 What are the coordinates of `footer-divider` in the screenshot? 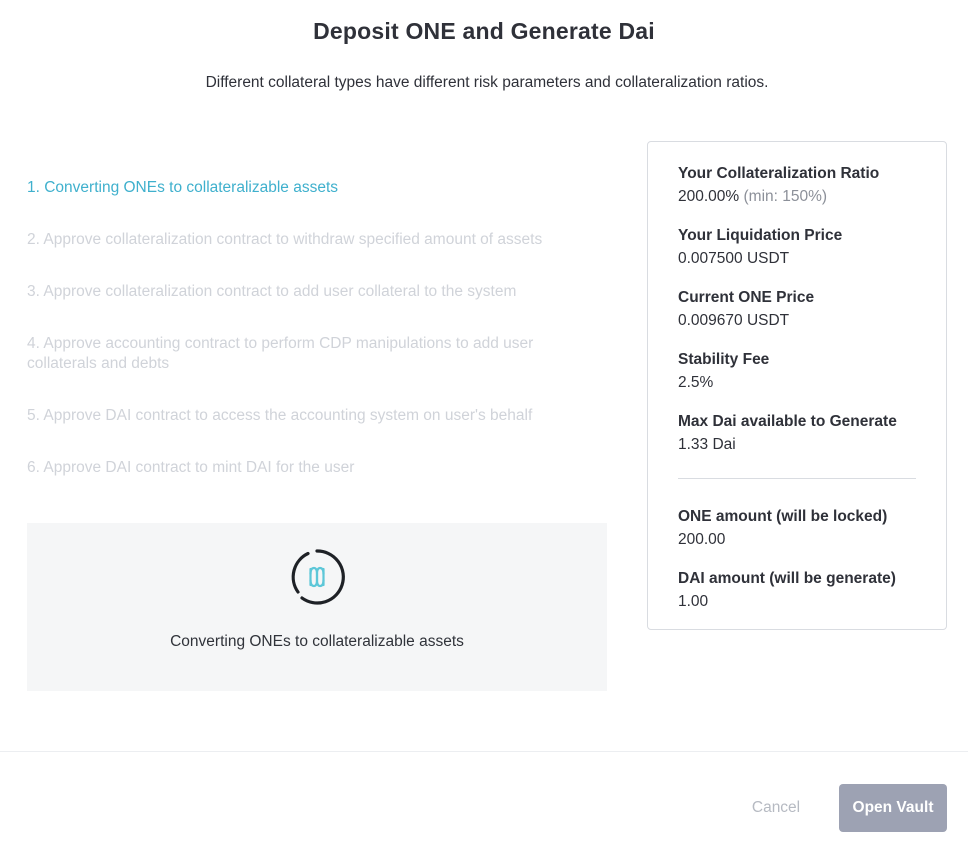 It's located at (484, 751).